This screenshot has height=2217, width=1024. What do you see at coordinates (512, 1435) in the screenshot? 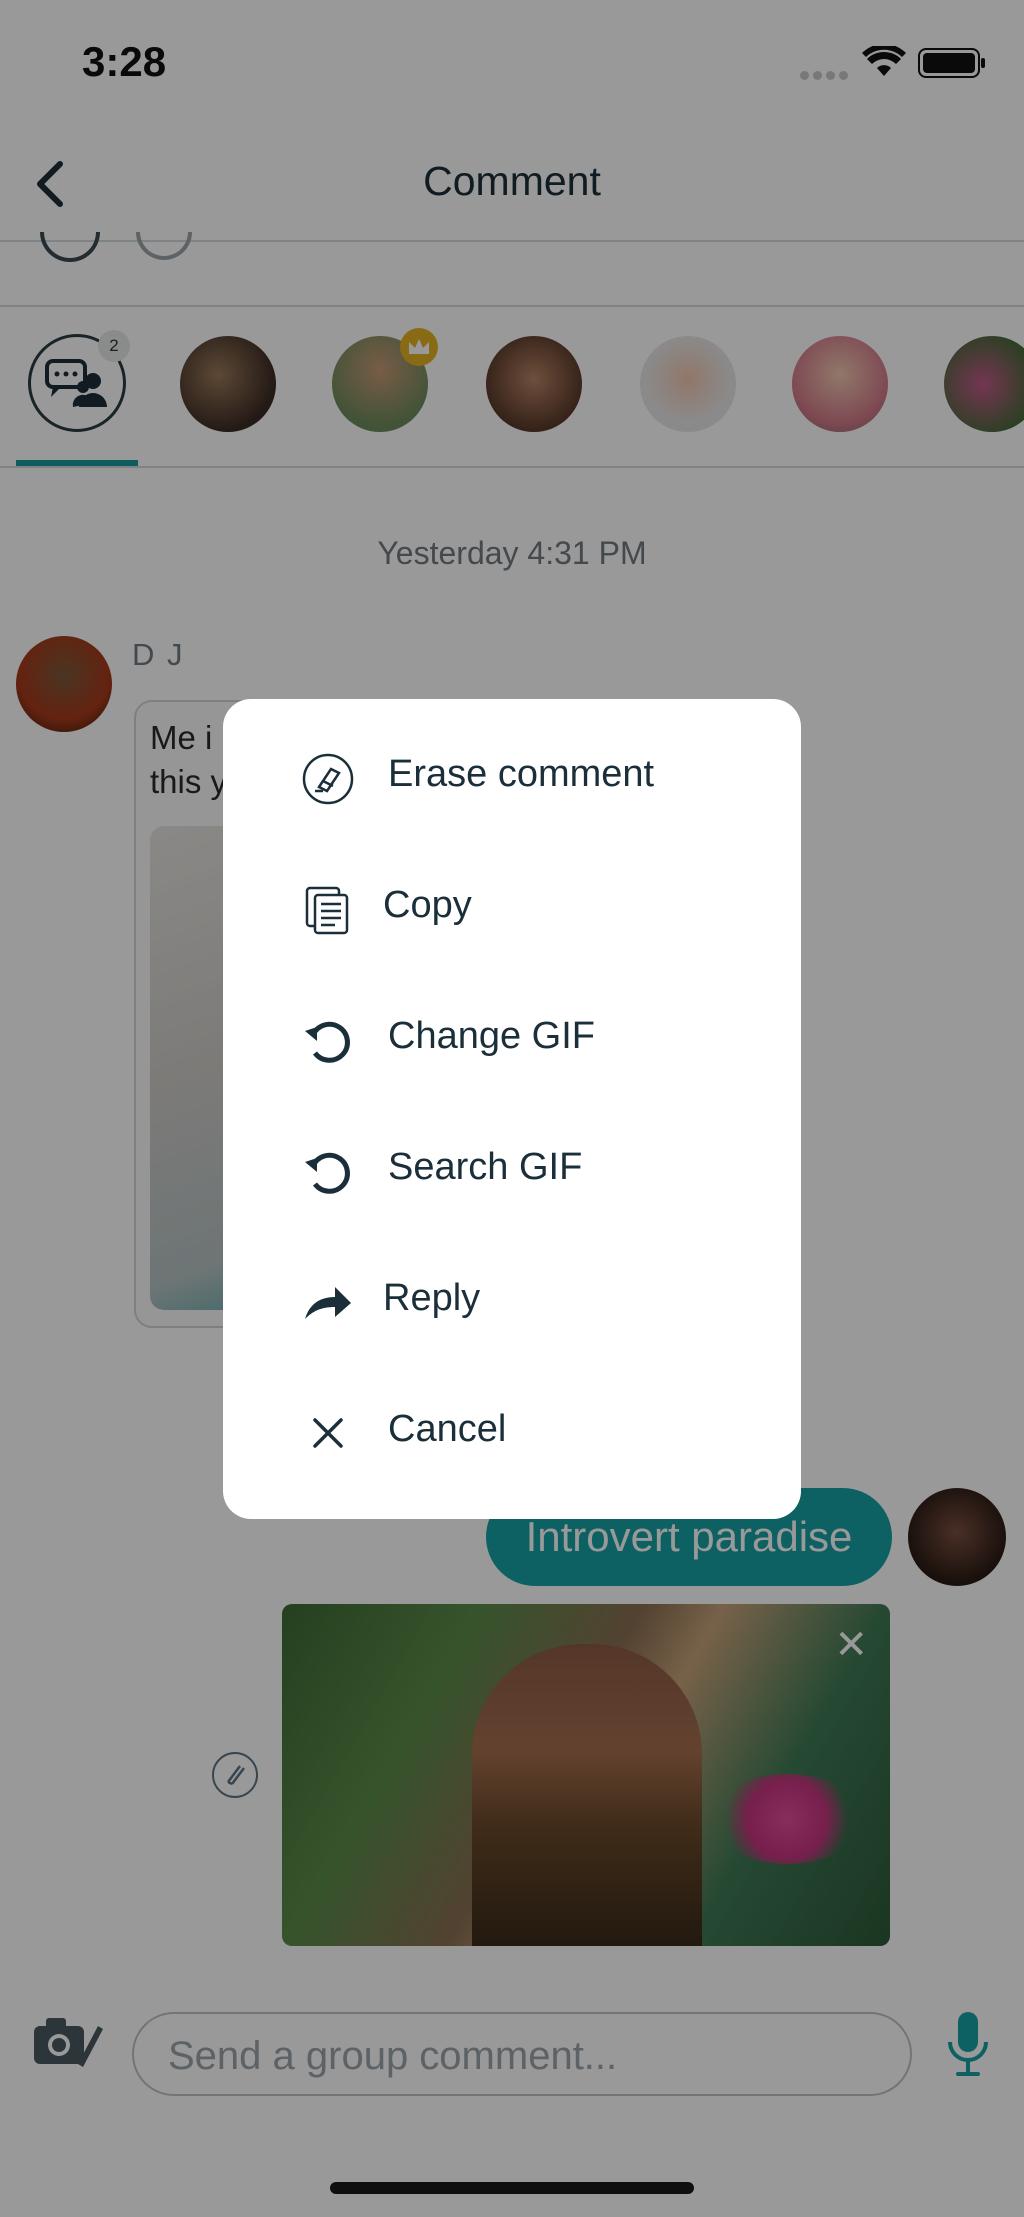
I see `menu-item-cancel: Cancel` at bounding box center [512, 1435].